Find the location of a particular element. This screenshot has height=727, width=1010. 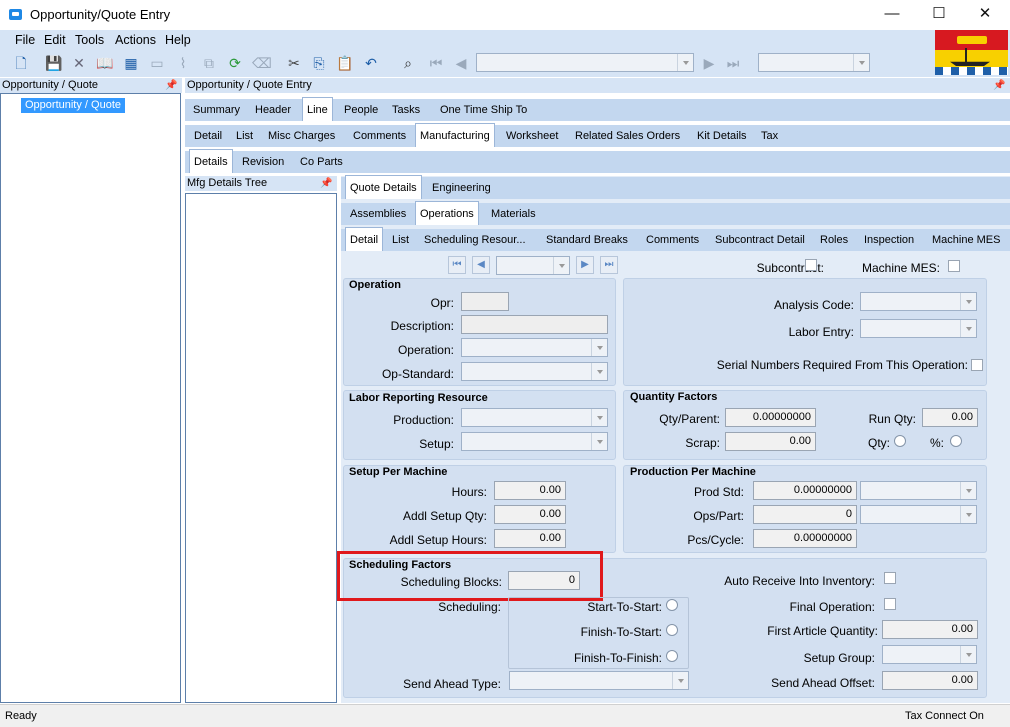

opr-input is located at coordinates (485, 301).